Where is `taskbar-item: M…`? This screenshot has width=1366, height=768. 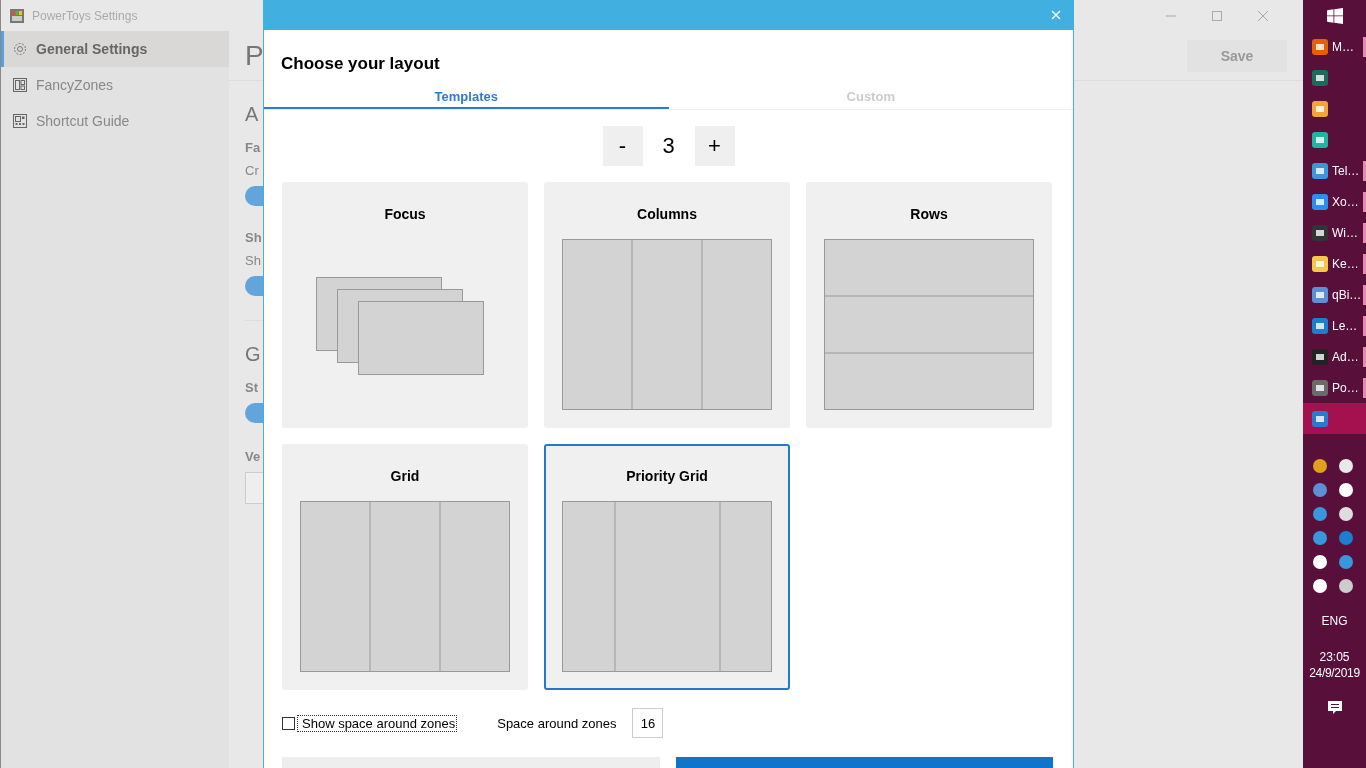 taskbar-item: M… is located at coordinates (1334, 46).